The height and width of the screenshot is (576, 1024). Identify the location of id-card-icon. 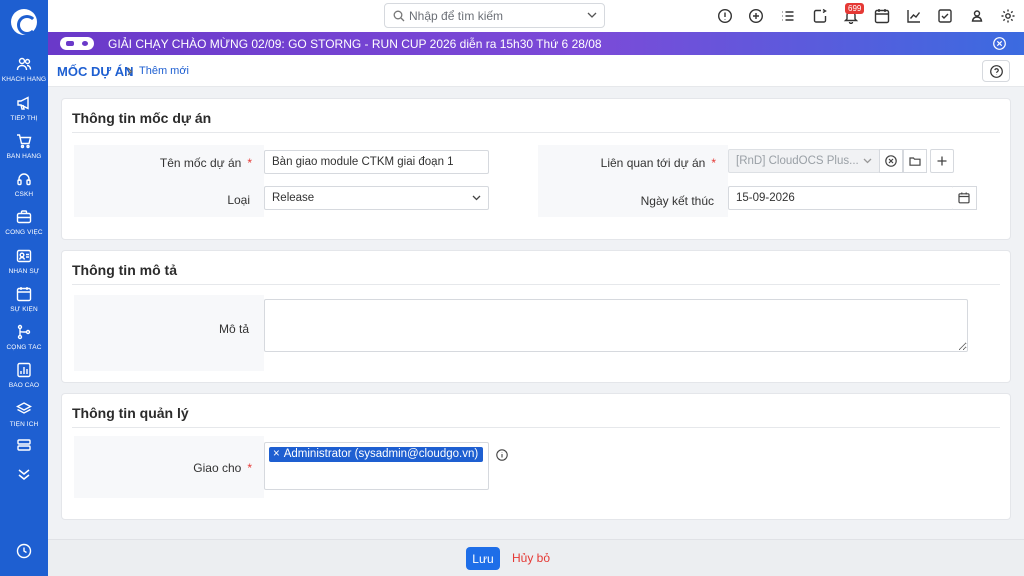
(24, 256).